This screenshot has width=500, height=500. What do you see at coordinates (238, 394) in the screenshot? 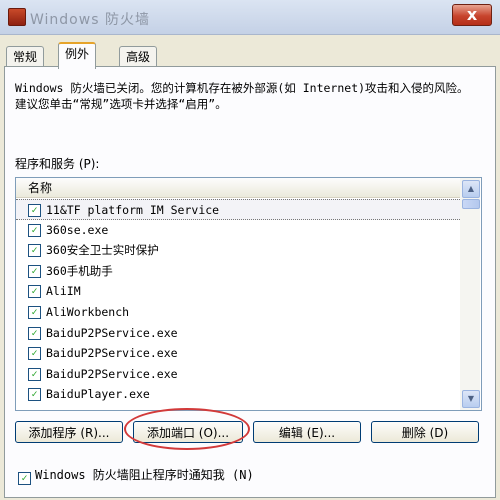
I see `list-item: ✓ BaiduPlayer.exe` at bounding box center [238, 394].